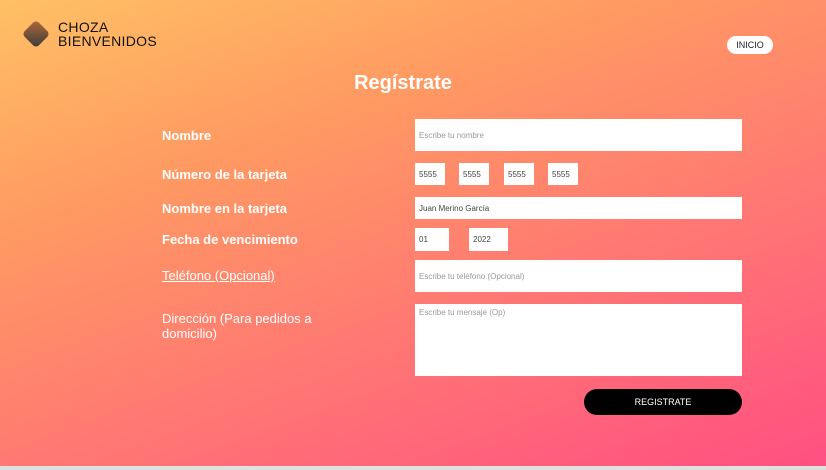 Image resolution: width=826 pixels, height=470 pixels. Describe the element at coordinates (107, 41) in the screenshot. I see `brand-line-2: BIENVENIDOS` at that location.